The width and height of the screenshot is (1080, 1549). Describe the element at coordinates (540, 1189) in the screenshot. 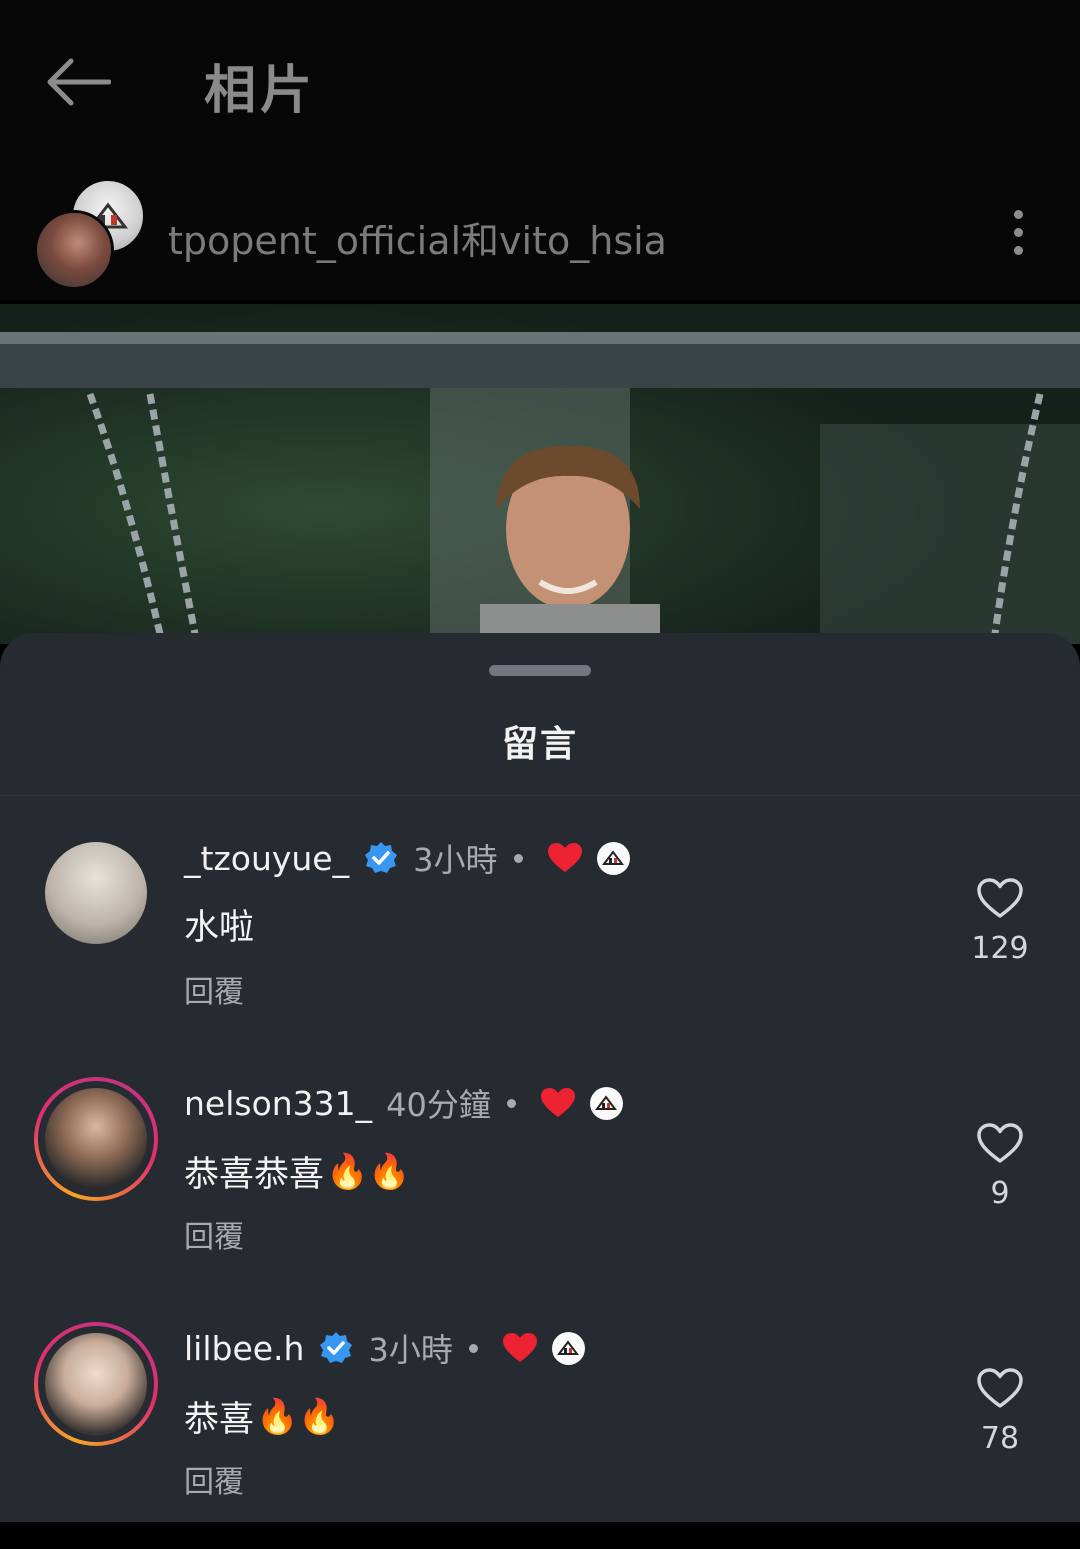

I see `comment-item: nelson331_ 40分鐘 恭喜恭喜 🔥🔥 回覆 9` at that location.